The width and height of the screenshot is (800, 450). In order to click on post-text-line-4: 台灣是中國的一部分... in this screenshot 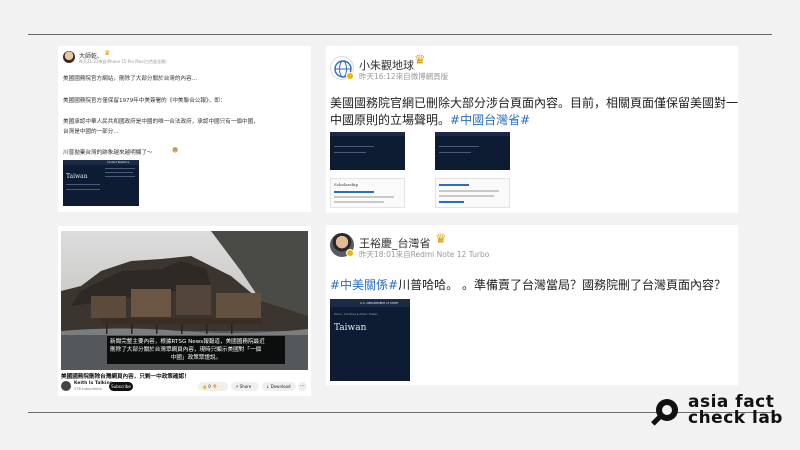, I will do `click(91, 132)`.